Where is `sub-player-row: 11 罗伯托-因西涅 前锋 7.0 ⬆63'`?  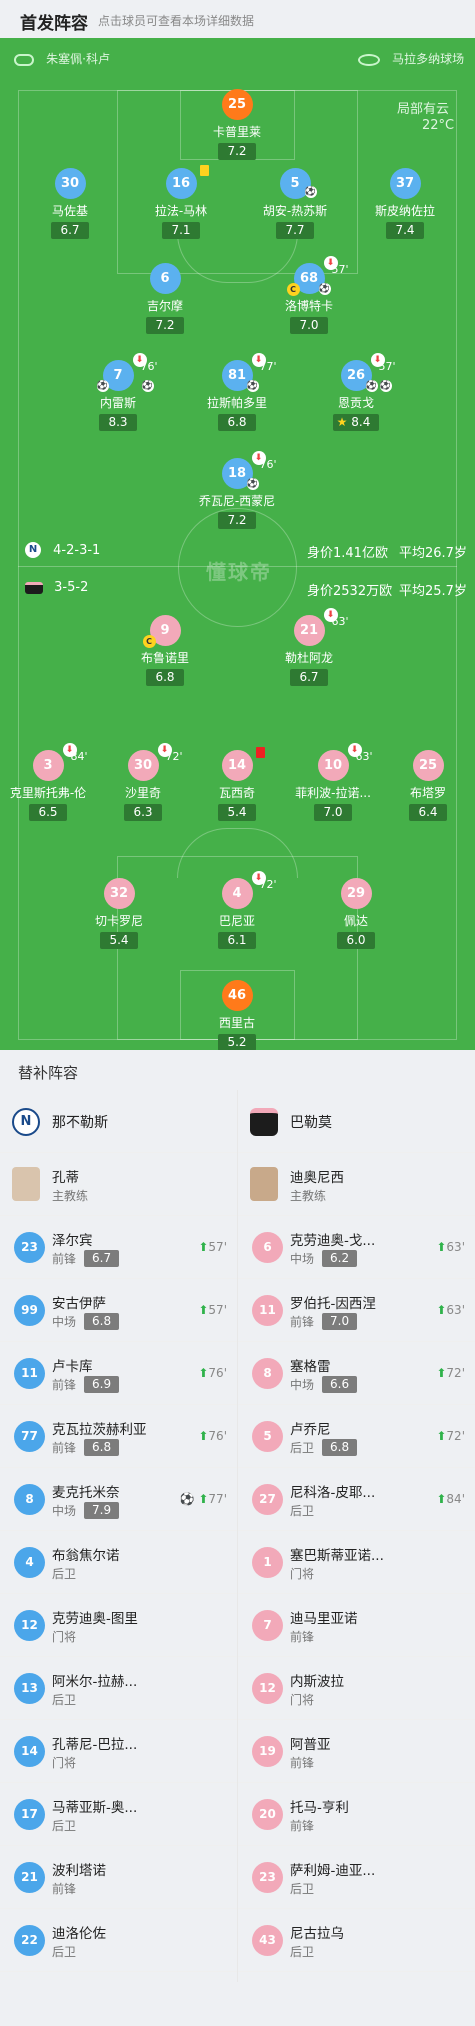
sub-player-row: 11 罗伯托-因西涅 前锋 7.0 ⬆63' is located at coordinates (356, 1310).